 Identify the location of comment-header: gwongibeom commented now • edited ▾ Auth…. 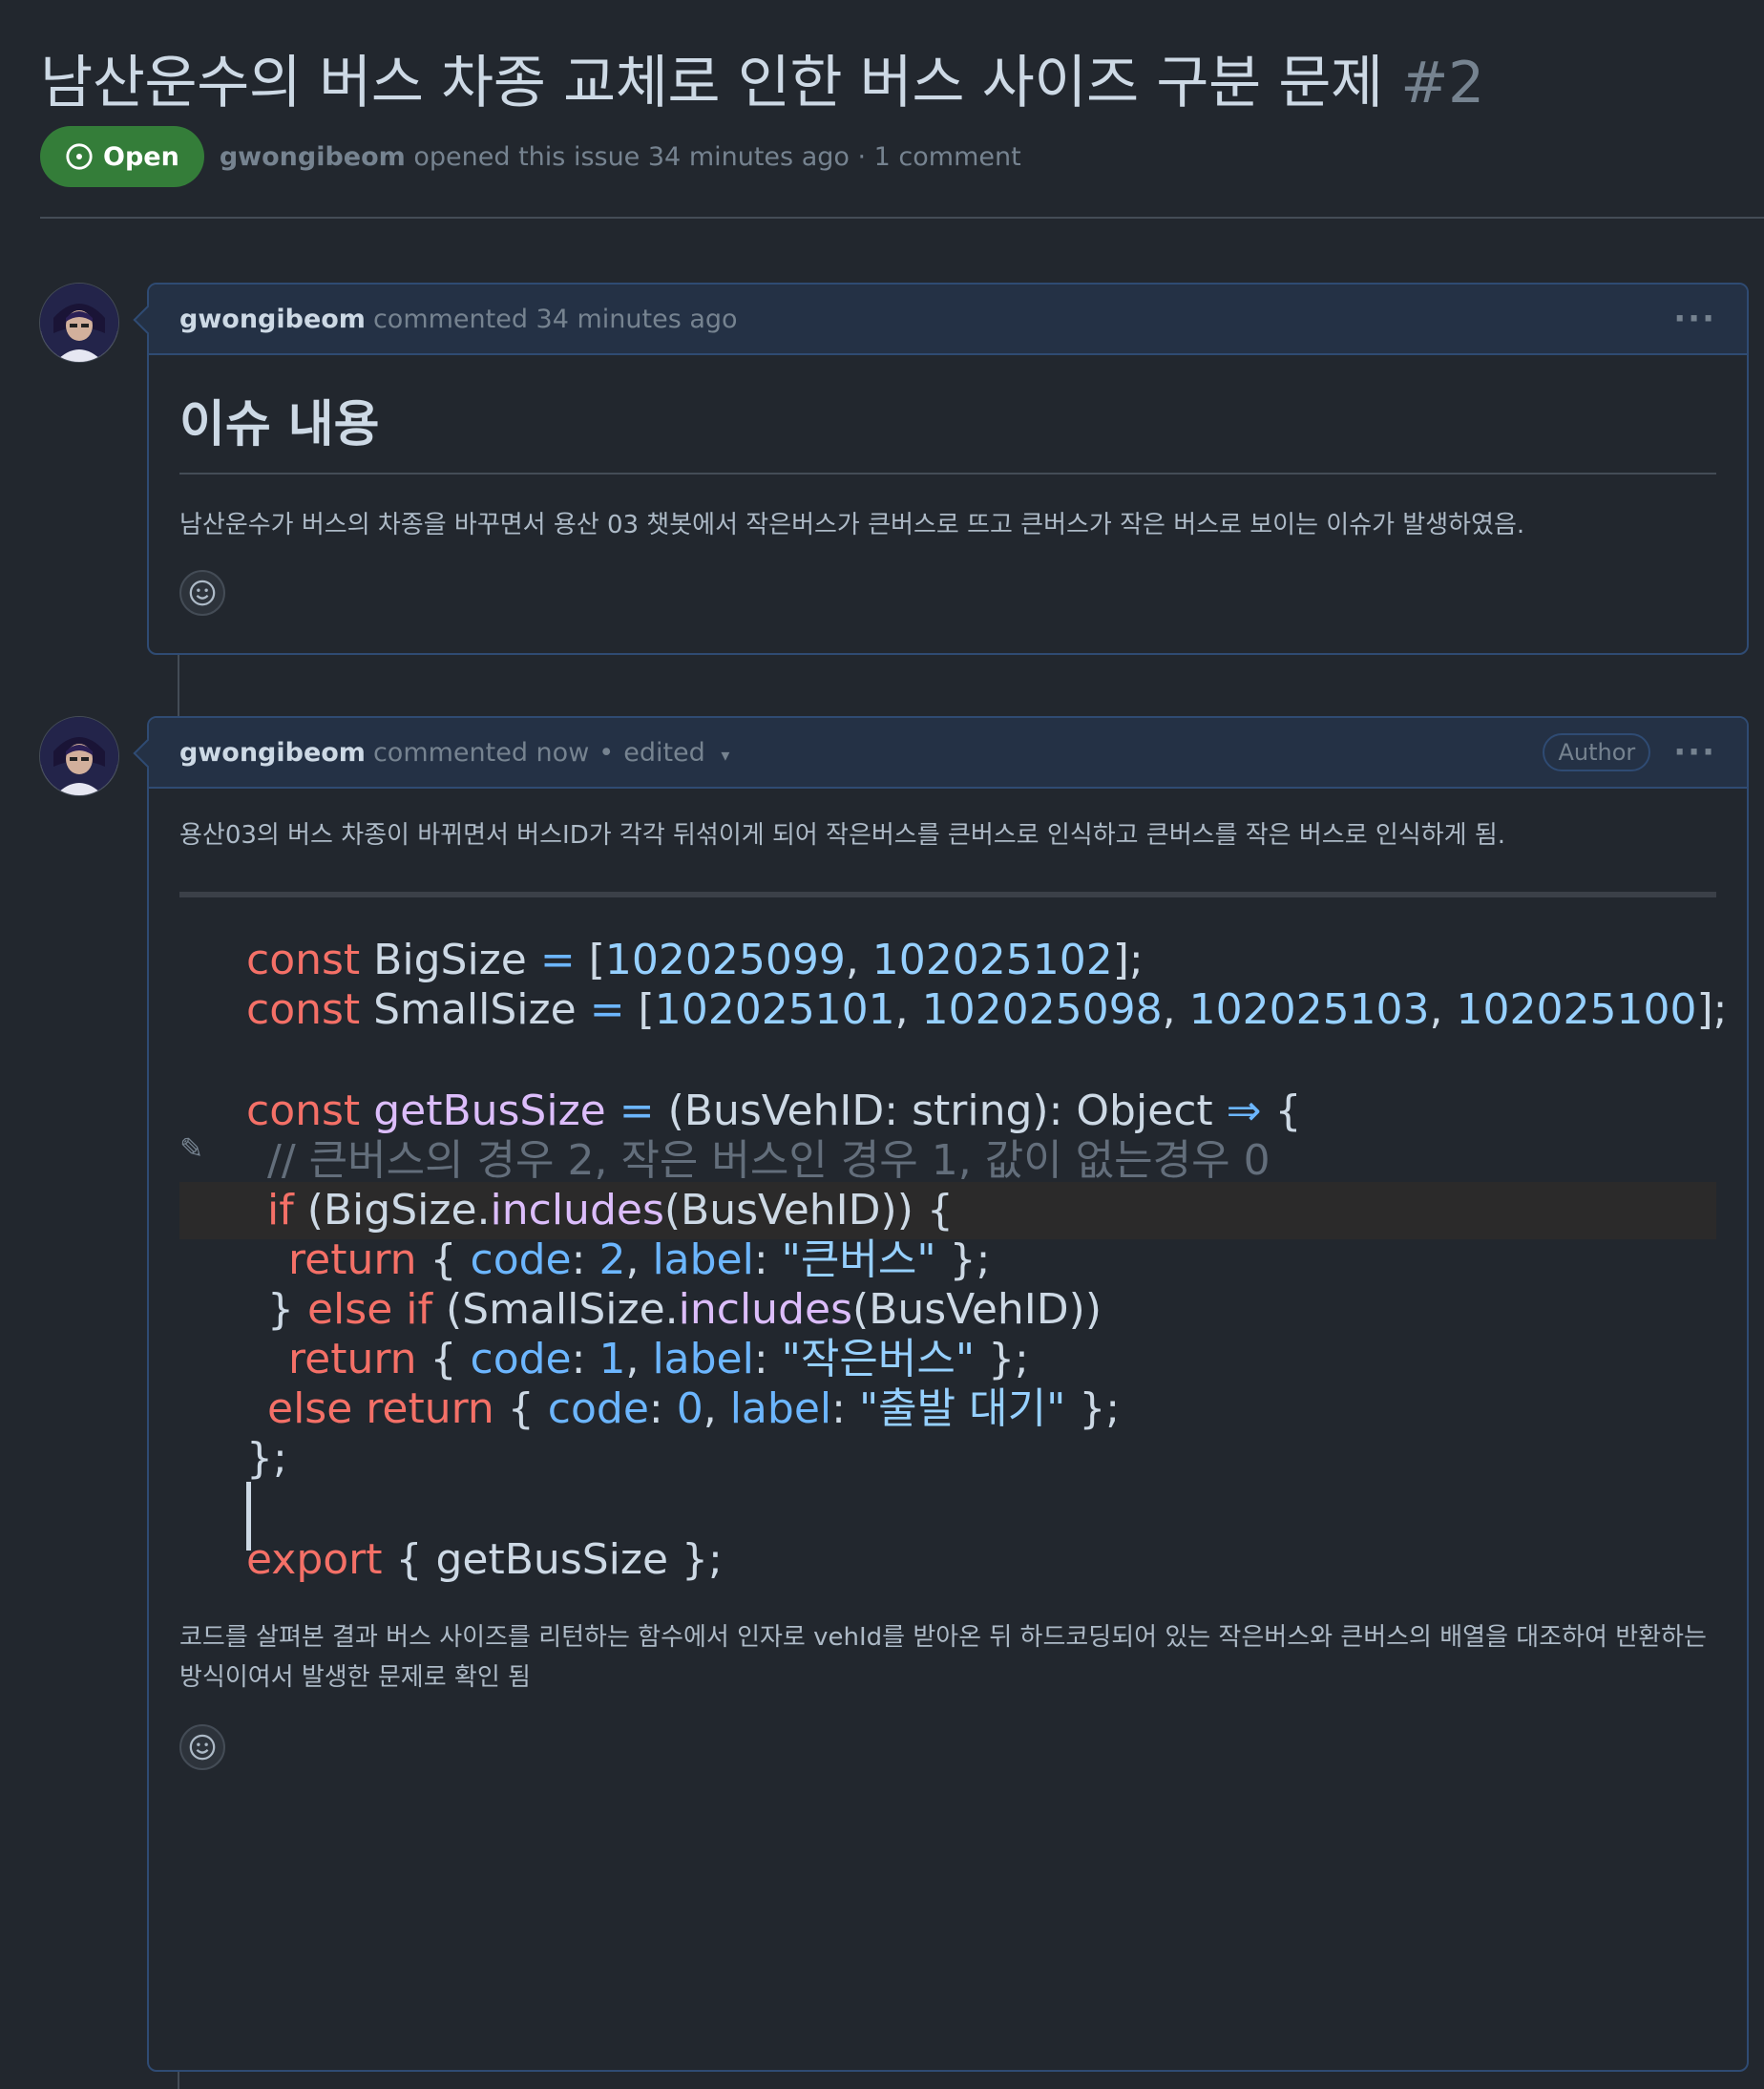
(948, 753).